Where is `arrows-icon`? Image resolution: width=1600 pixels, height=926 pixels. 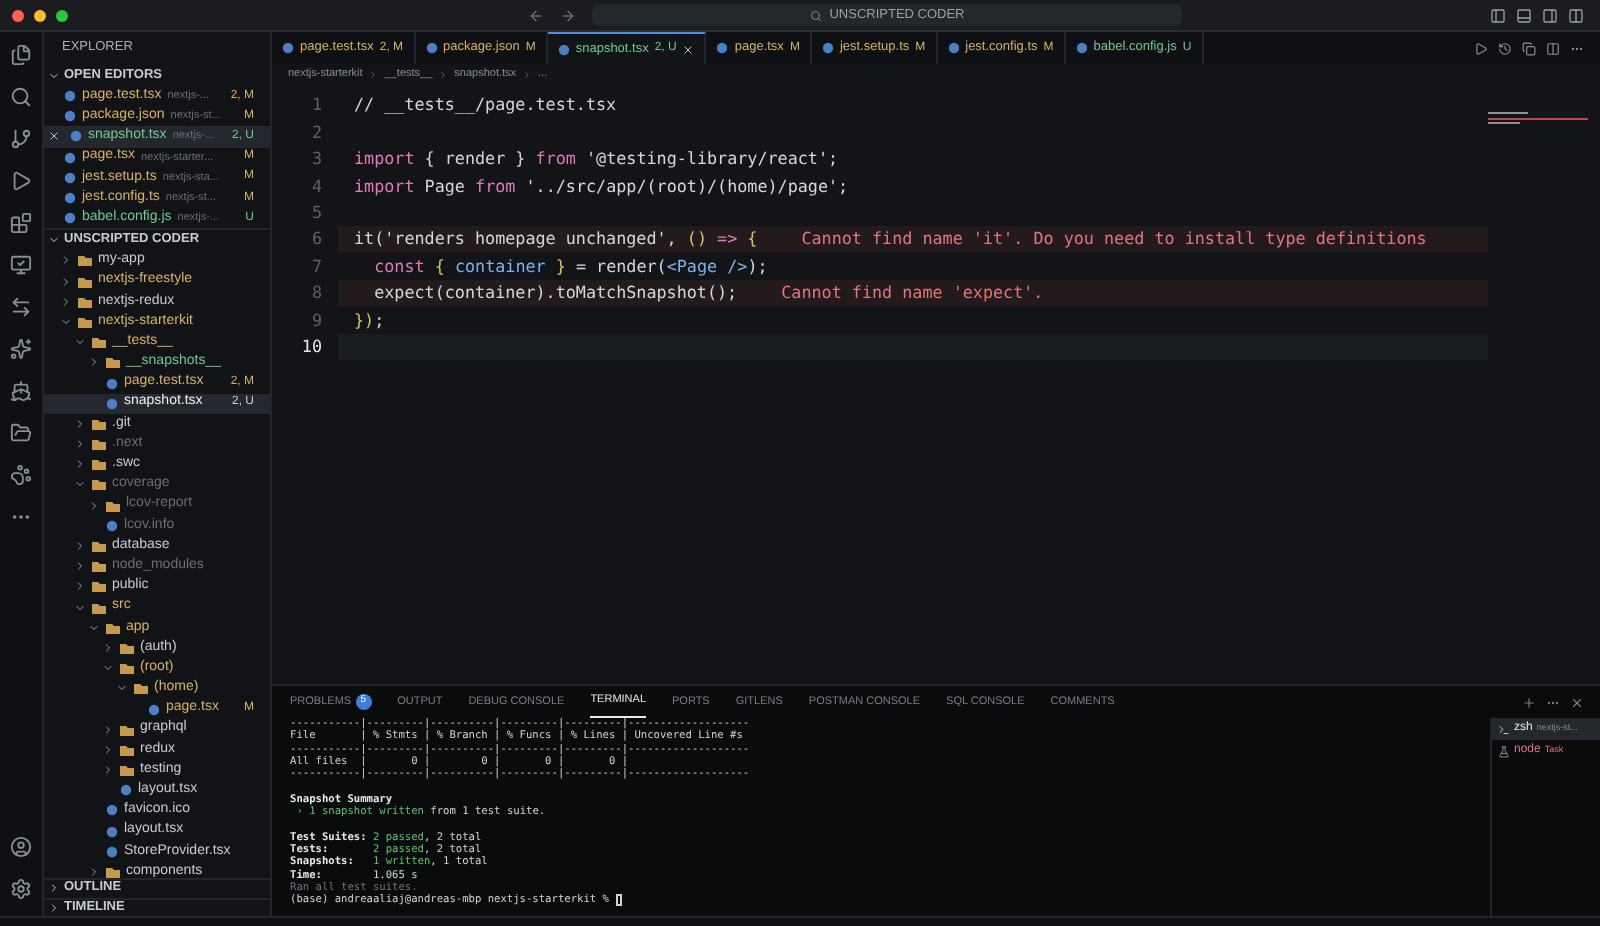
arrows-icon is located at coordinates (21, 307).